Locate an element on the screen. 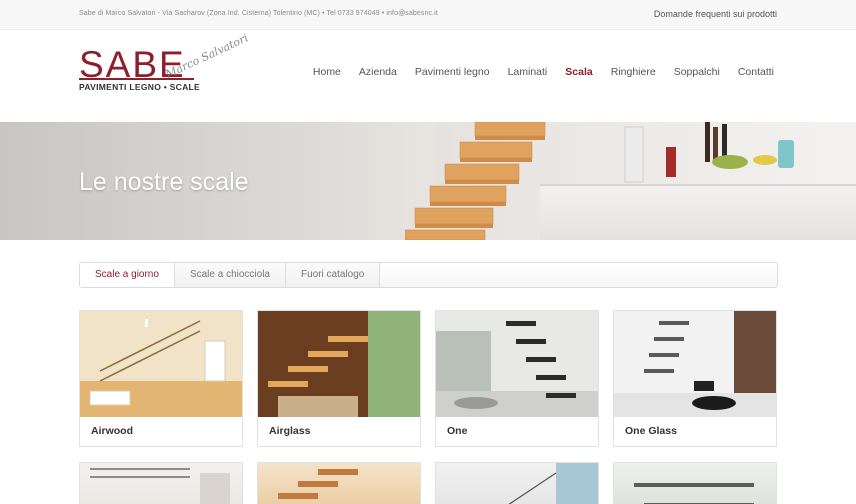 This screenshot has width=856, height=504. product-card: One Glass is located at coordinates (695, 378).